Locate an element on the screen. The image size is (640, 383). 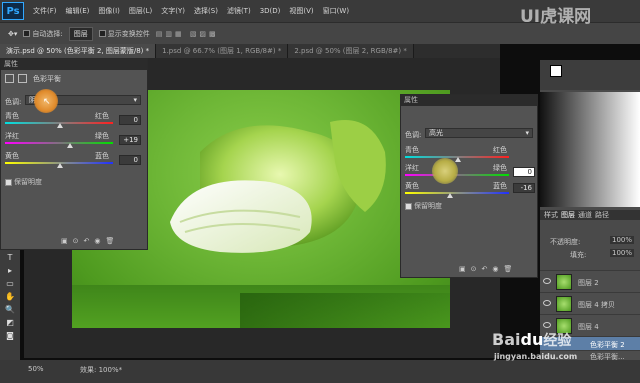
auto-select-dropdown: 图层 is located at coordinates (80, 33).